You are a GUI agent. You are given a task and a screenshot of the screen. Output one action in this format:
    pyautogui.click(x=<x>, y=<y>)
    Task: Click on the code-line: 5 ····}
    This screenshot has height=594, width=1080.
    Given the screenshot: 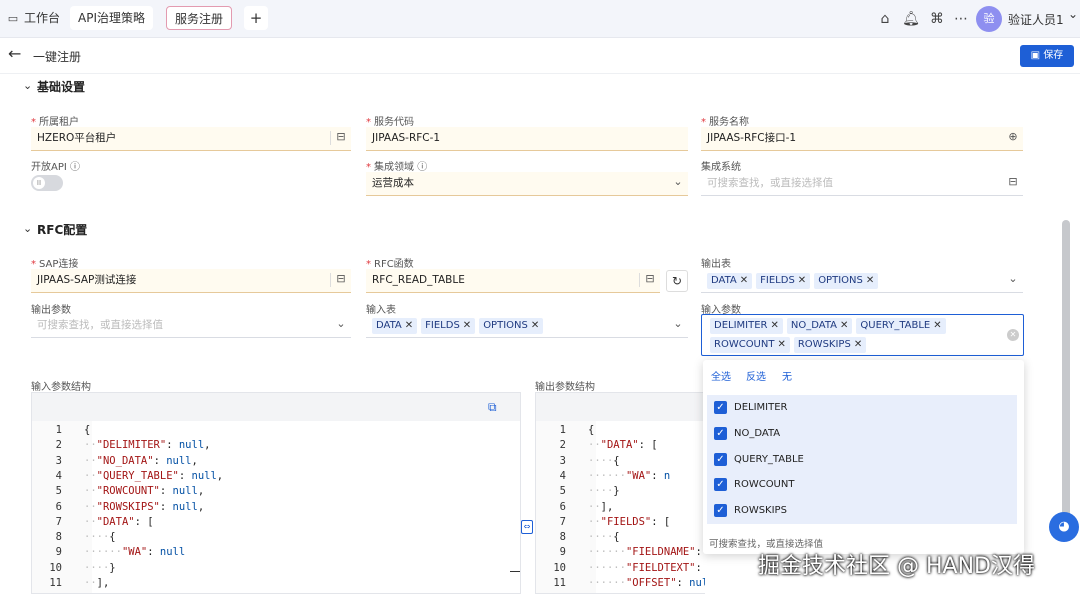 What is the action you would take?
    pyautogui.click(x=620, y=491)
    